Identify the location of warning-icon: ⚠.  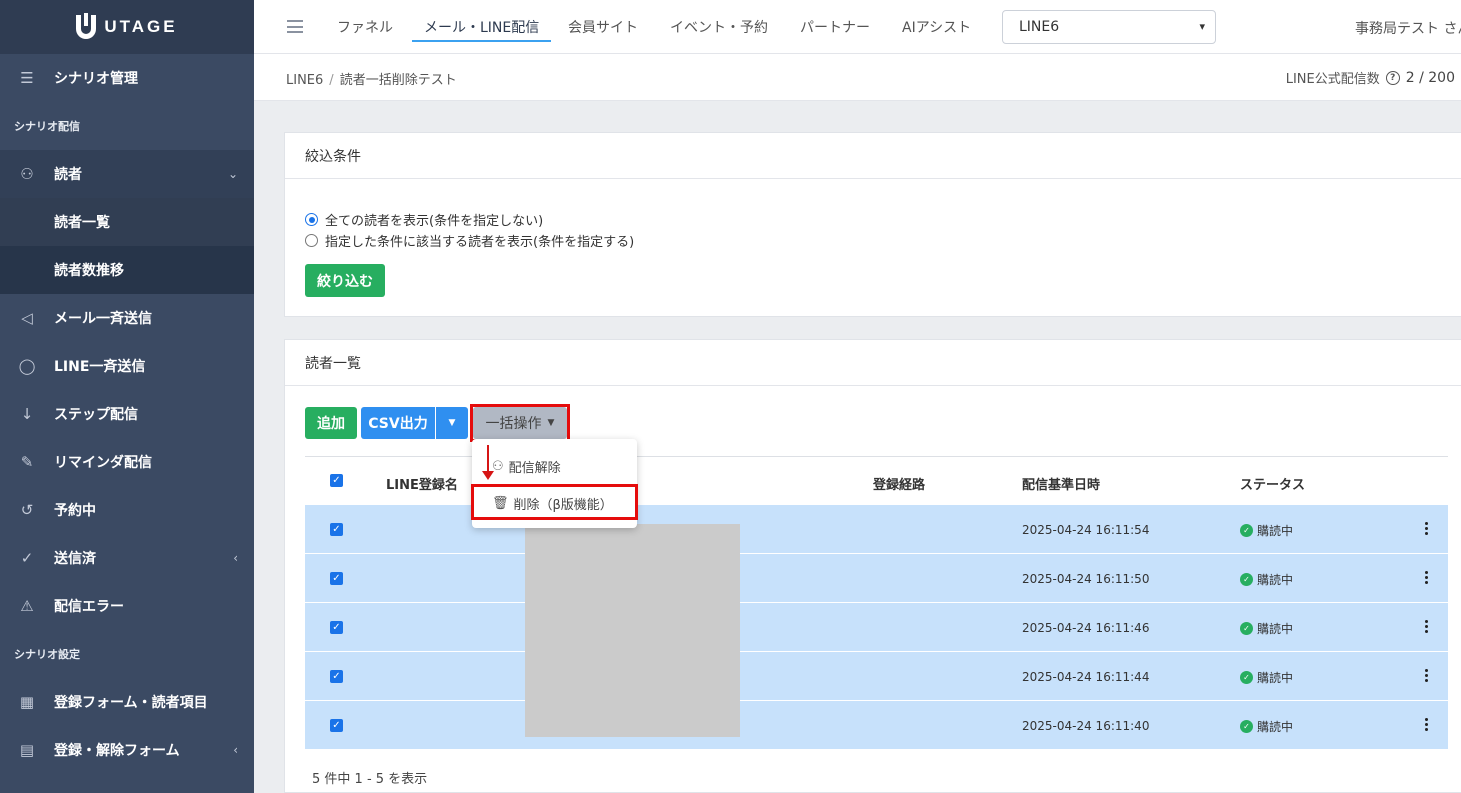
(27, 606).